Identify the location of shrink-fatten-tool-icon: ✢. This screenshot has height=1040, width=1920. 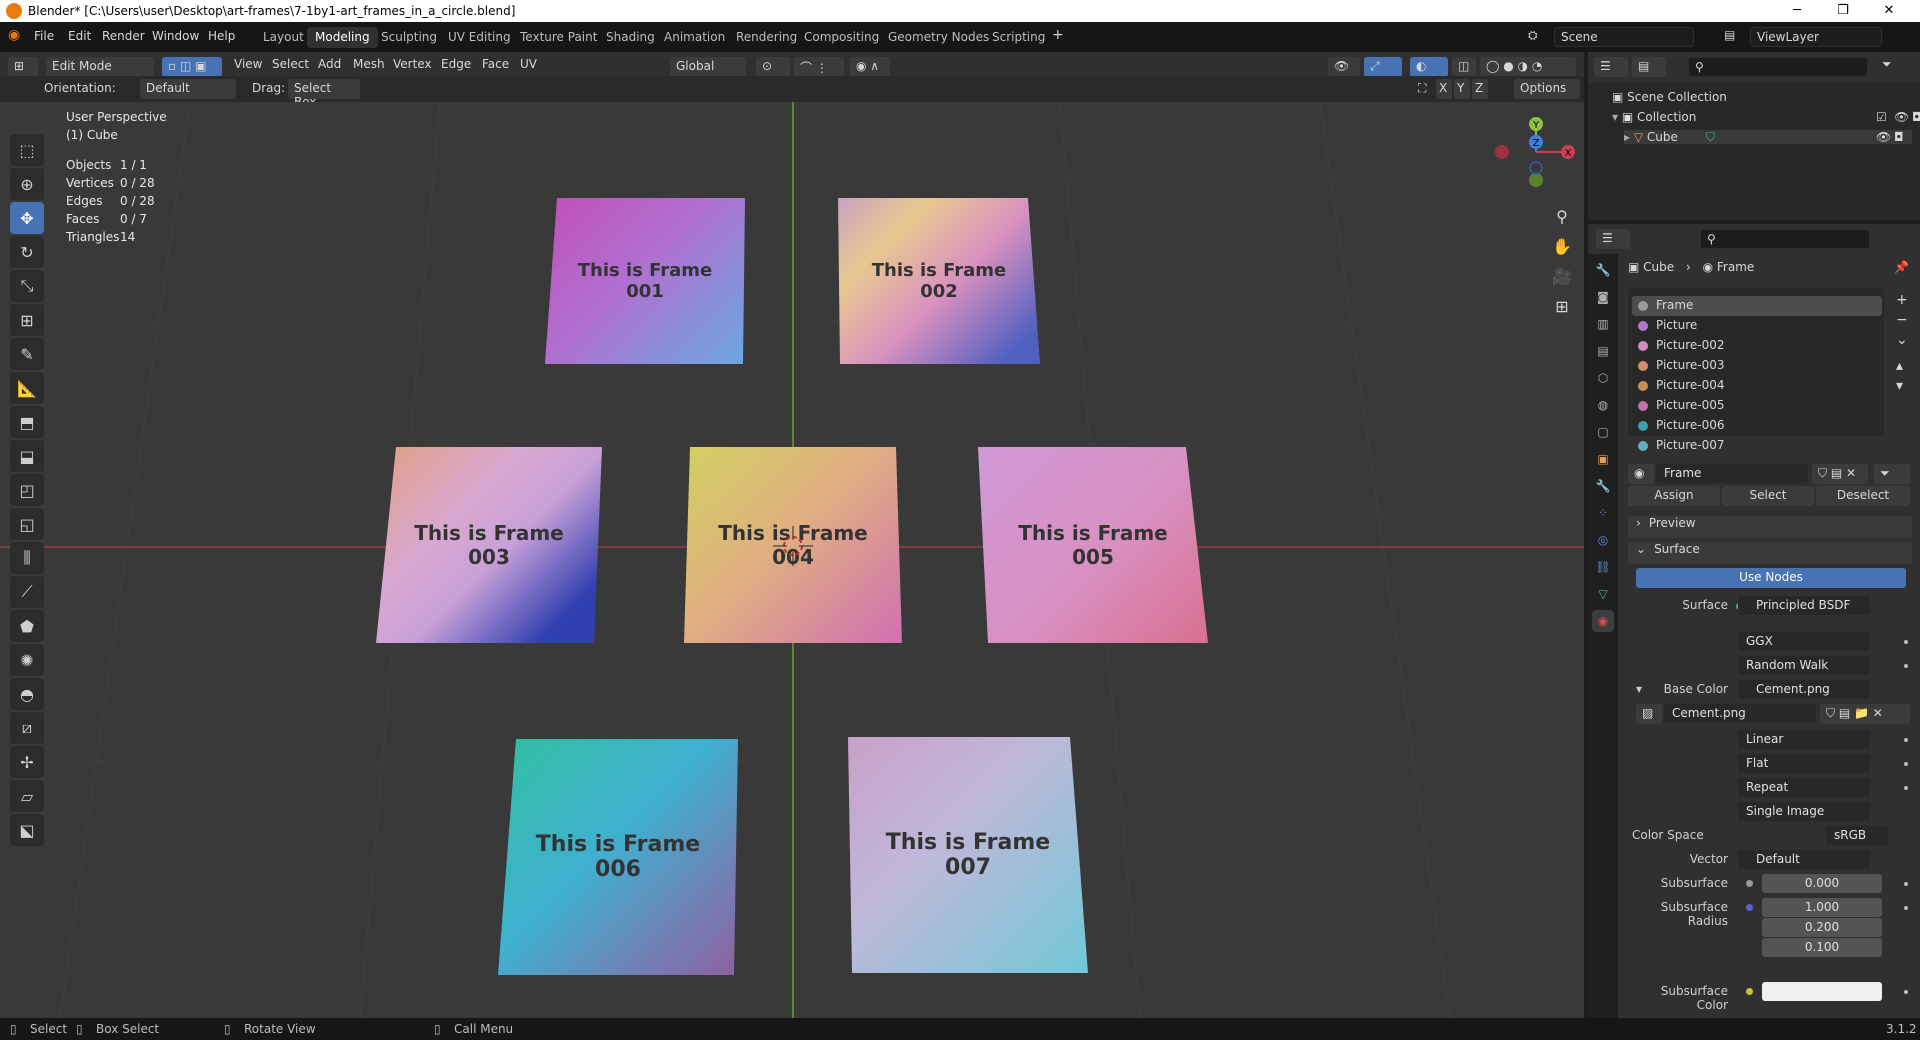
(27, 762).